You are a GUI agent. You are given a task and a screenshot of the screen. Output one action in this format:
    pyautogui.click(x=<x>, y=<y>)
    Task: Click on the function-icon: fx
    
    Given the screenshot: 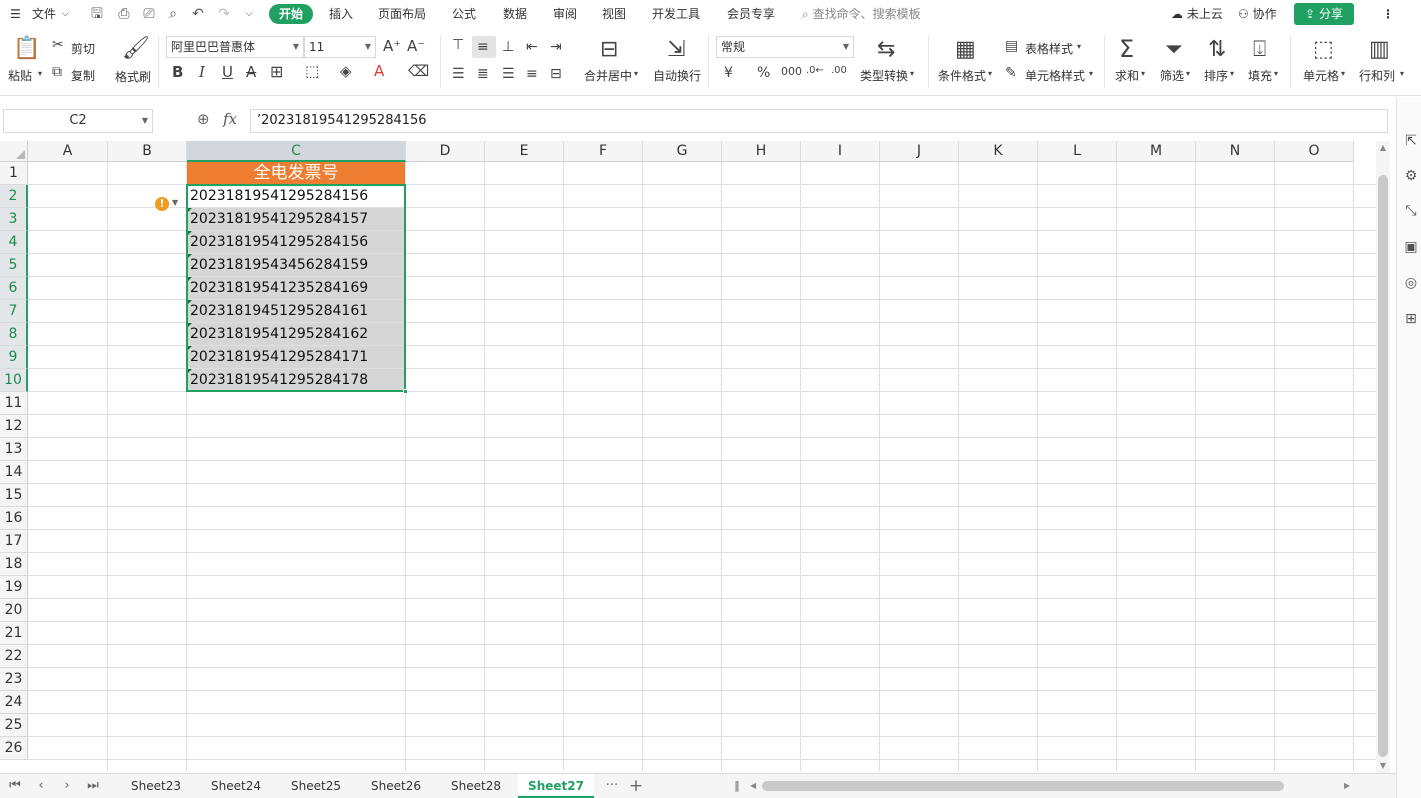 What is the action you would take?
    pyautogui.click(x=230, y=119)
    